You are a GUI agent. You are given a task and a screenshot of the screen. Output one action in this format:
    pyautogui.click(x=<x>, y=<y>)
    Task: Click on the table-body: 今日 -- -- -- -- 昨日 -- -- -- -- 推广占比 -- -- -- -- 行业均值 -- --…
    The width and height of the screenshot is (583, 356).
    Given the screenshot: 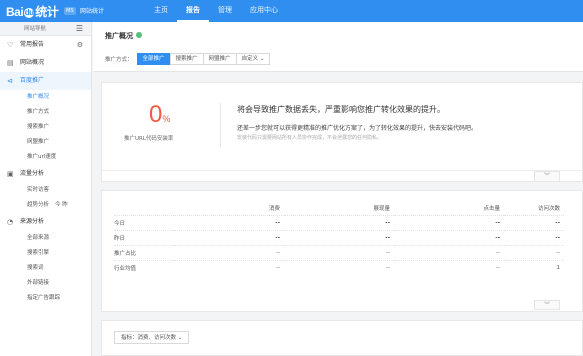 What is the action you would take?
    pyautogui.click(x=339, y=244)
    